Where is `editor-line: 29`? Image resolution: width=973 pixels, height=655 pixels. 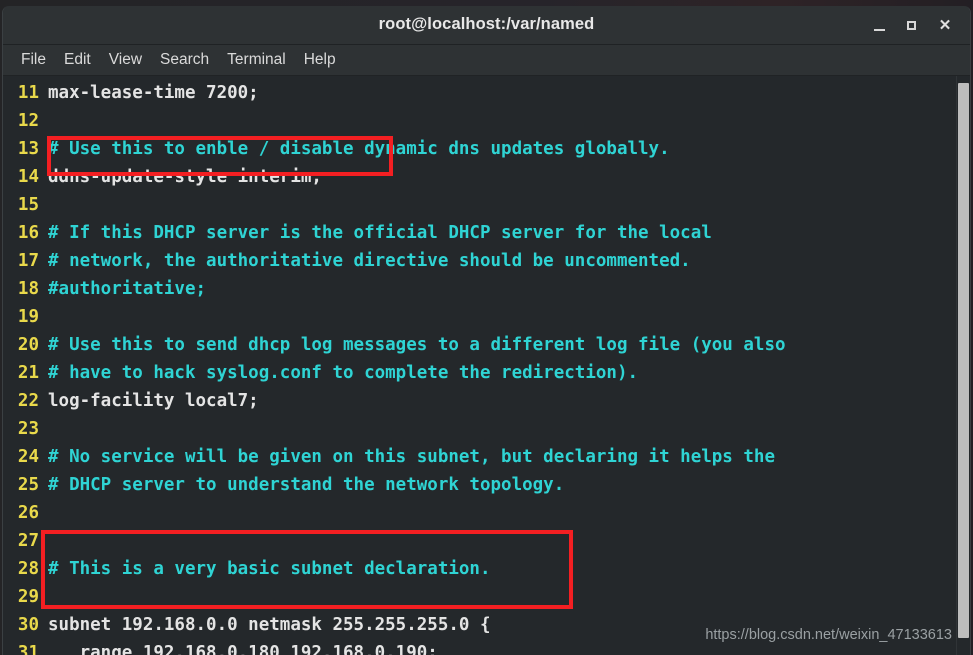
editor-line: 29 is located at coordinates (486, 597).